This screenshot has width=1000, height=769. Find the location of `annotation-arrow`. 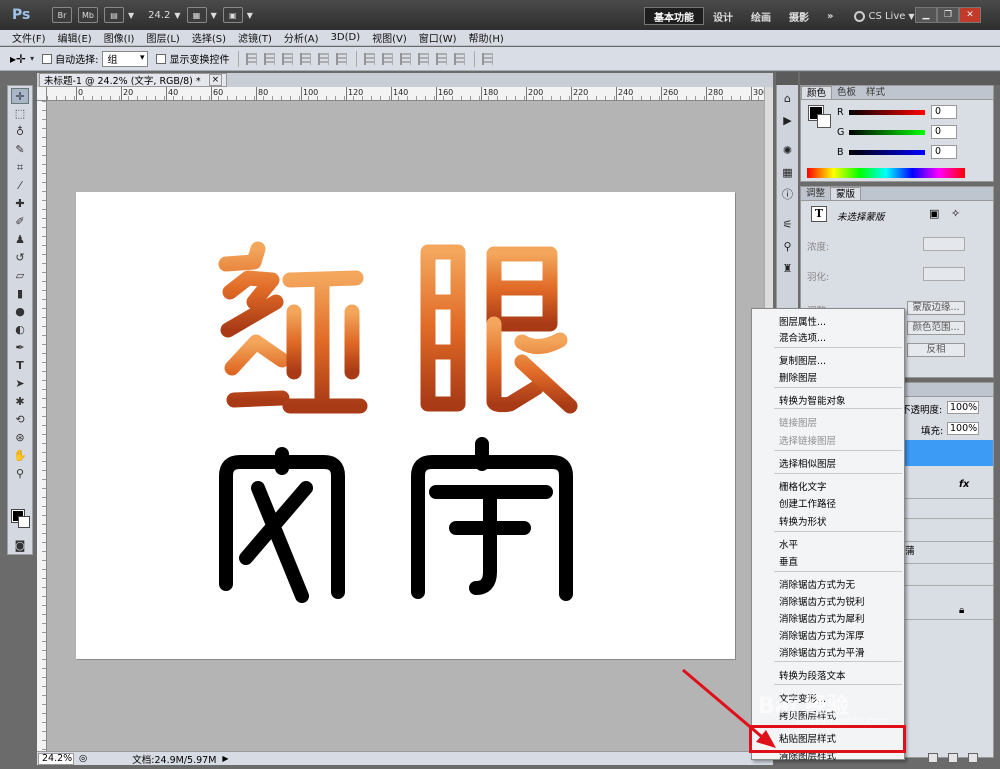

annotation-arrow is located at coordinates (729, 708).